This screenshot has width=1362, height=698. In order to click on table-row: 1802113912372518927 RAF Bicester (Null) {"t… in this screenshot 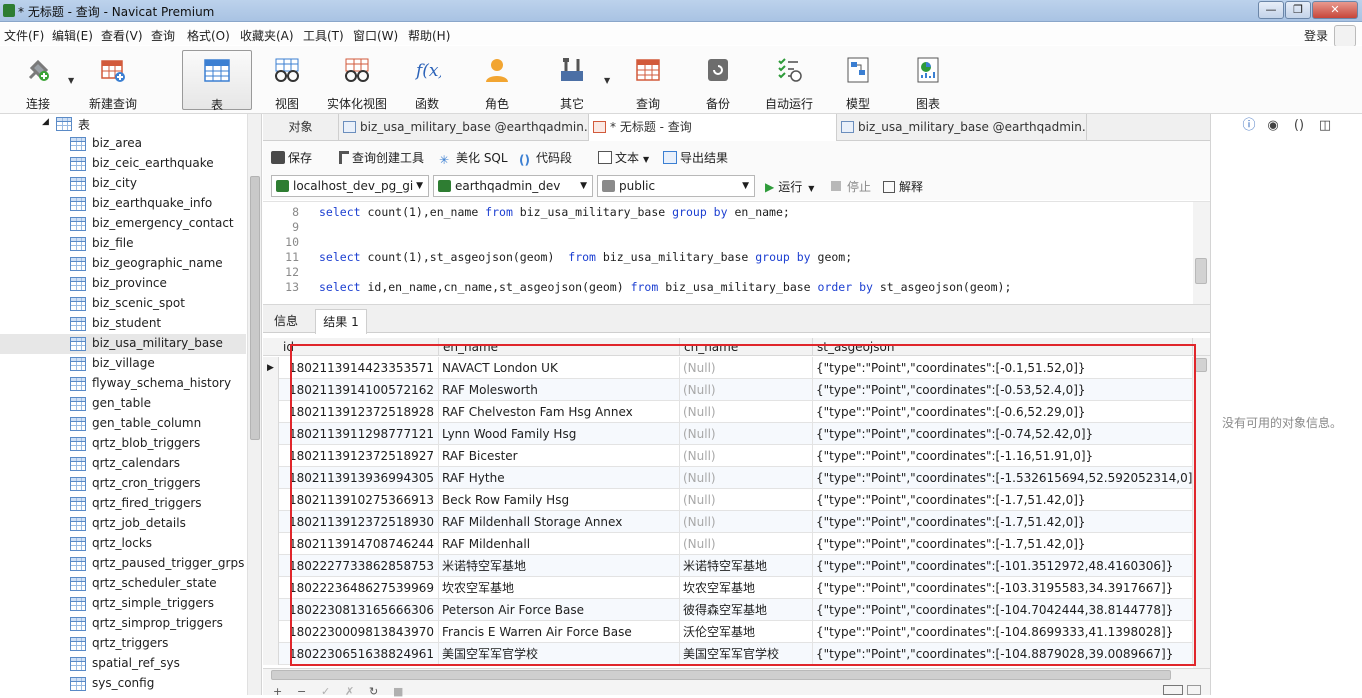, I will do `click(736, 456)`.